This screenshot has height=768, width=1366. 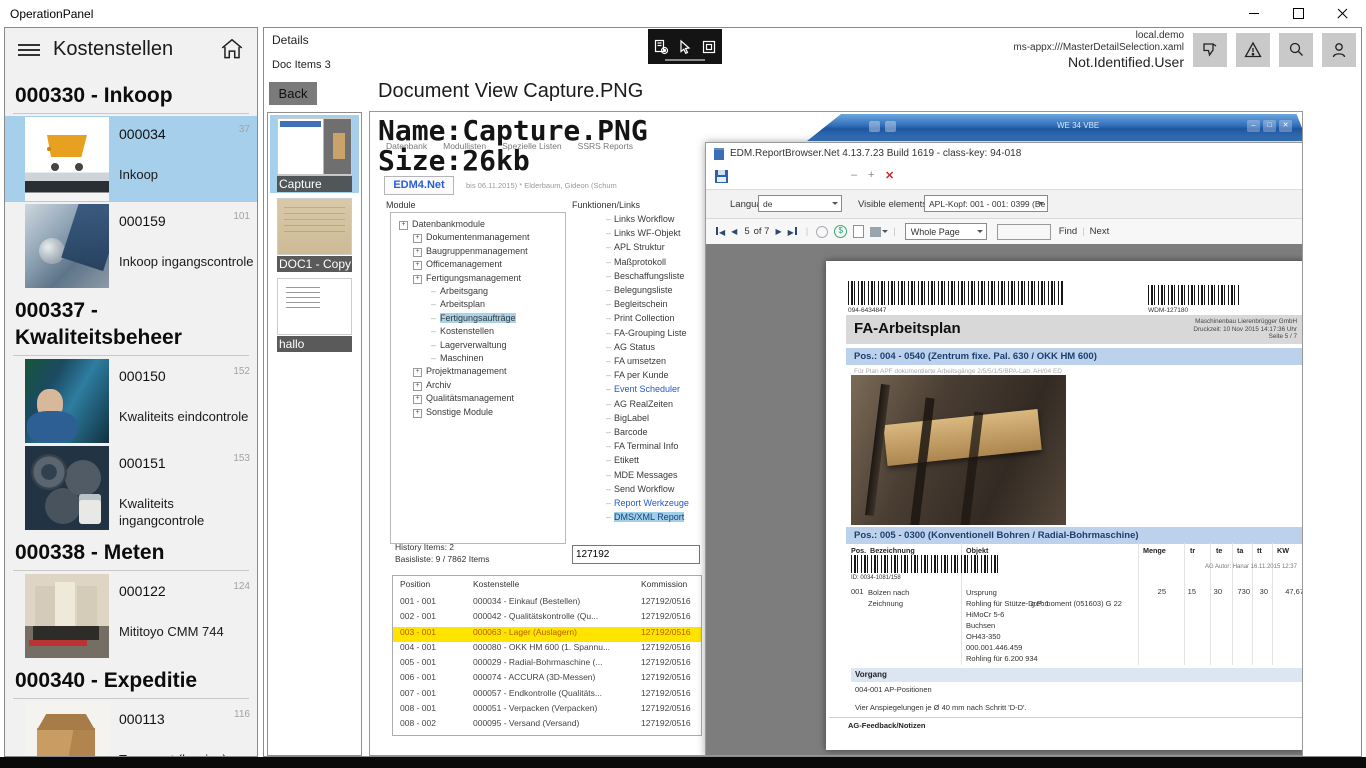 What do you see at coordinates (685, 47) in the screenshot?
I see `pointer-icon` at bounding box center [685, 47].